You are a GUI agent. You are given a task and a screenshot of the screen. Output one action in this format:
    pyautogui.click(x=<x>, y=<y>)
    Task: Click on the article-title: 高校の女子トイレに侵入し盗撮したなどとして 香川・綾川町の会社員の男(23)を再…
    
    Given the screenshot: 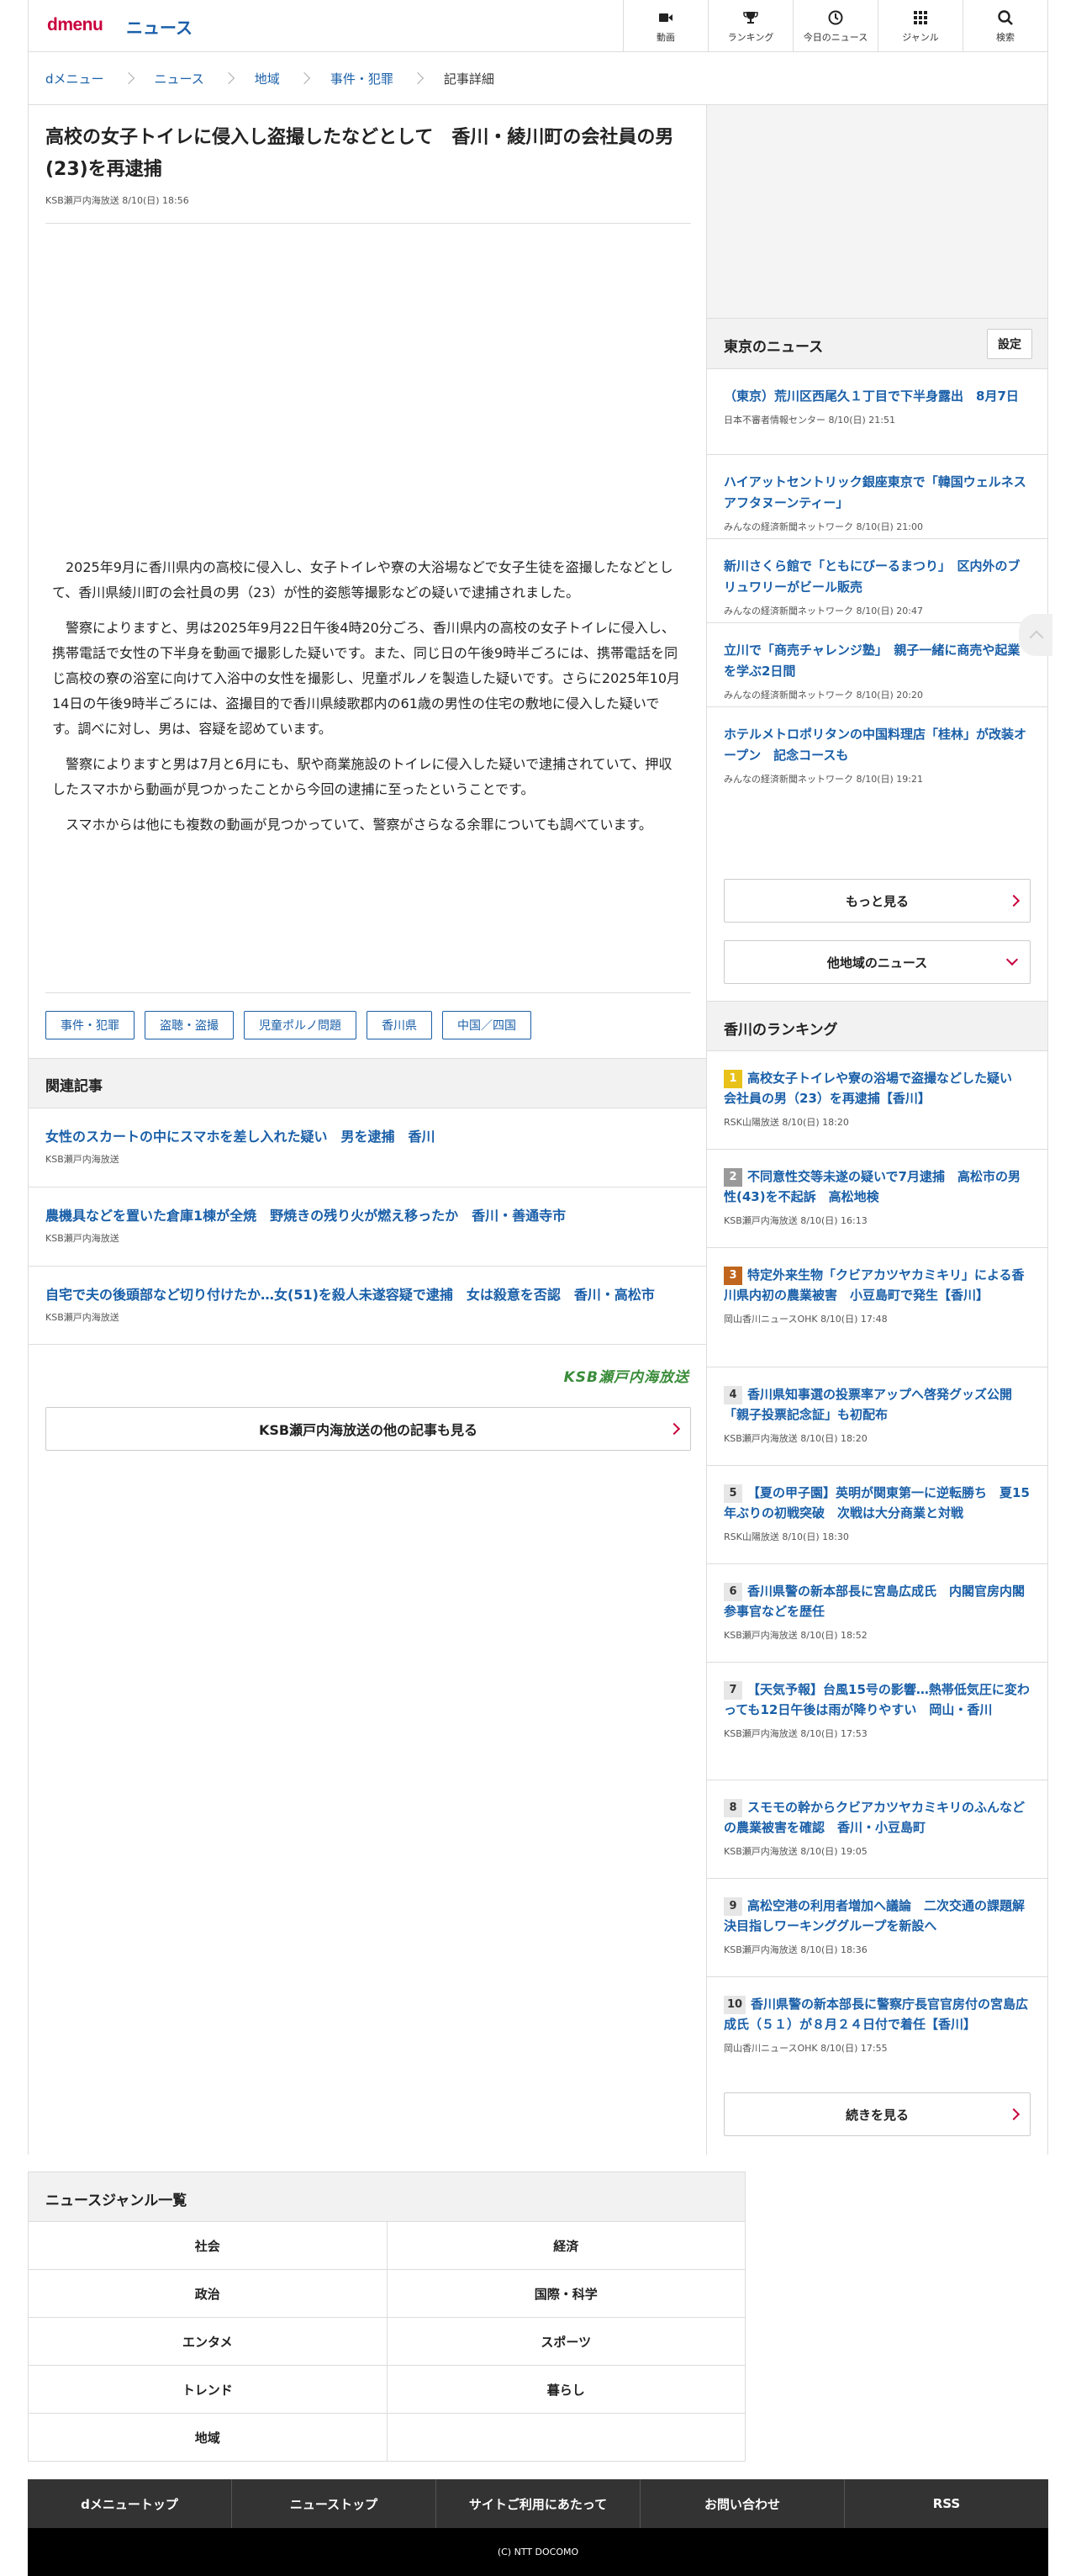 What is the action you would take?
    pyautogui.click(x=359, y=153)
    